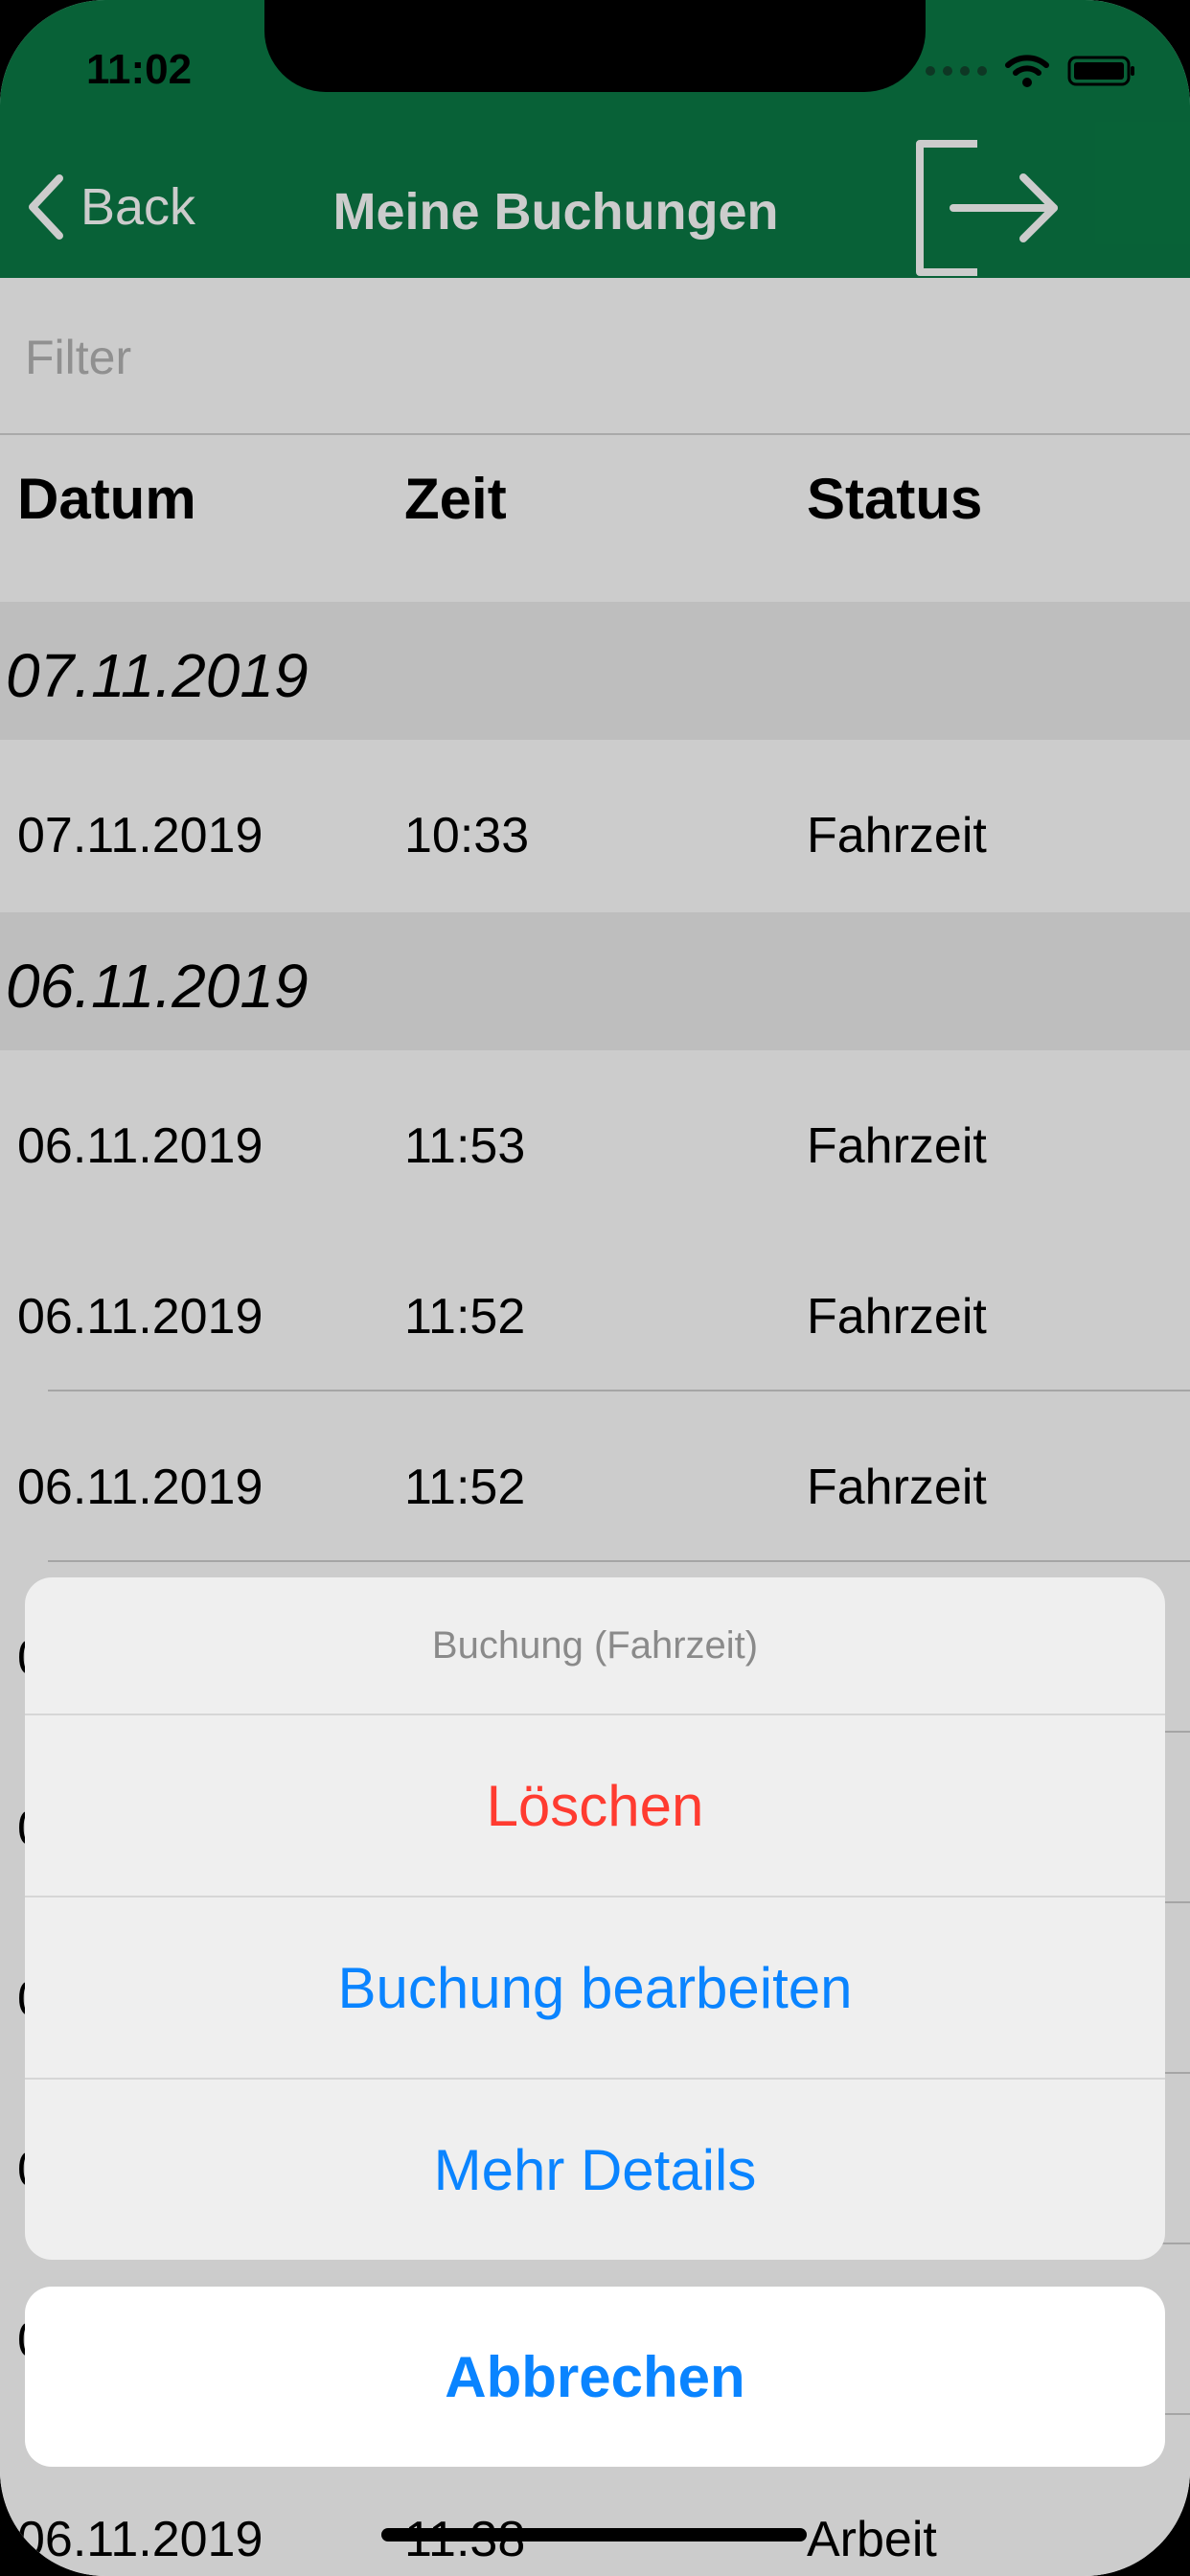  I want to click on cancel-button: Abbrechen, so click(595, 2377).